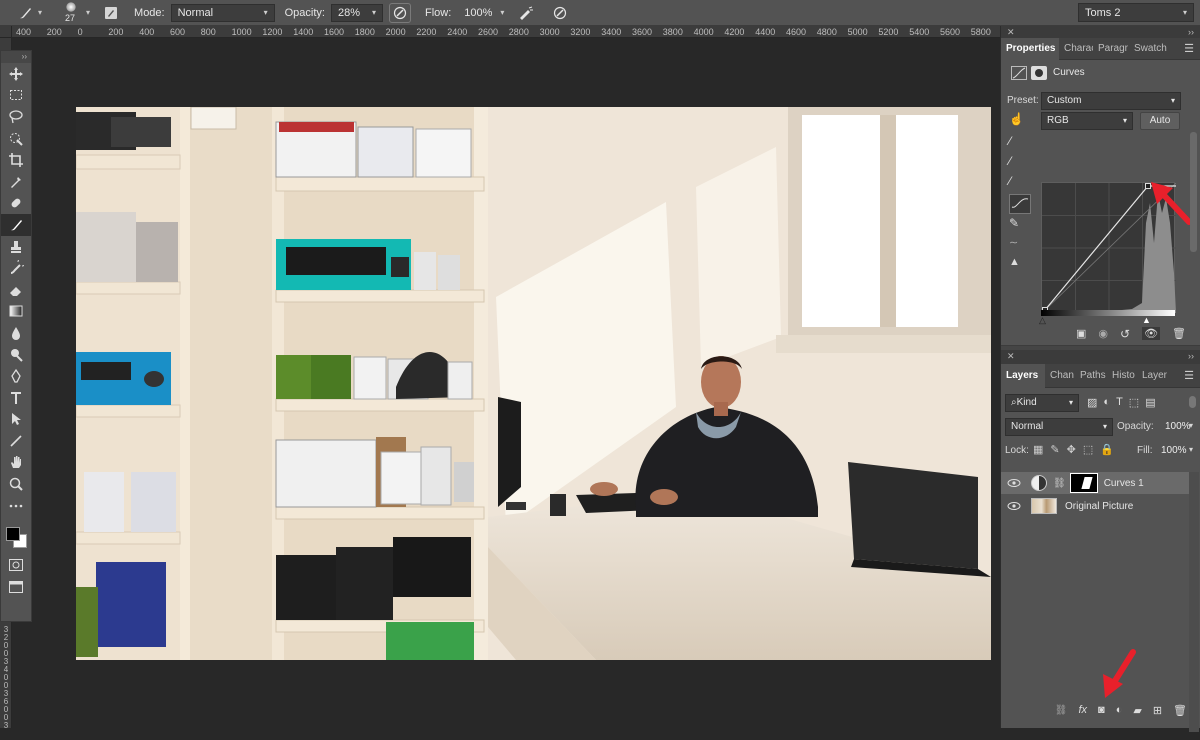 The height and width of the screenshot is (740, 1200). What do you see at coordinates (16, 333) in the screenshot?
I see `blur-icon` at bounding box center [16, 333].